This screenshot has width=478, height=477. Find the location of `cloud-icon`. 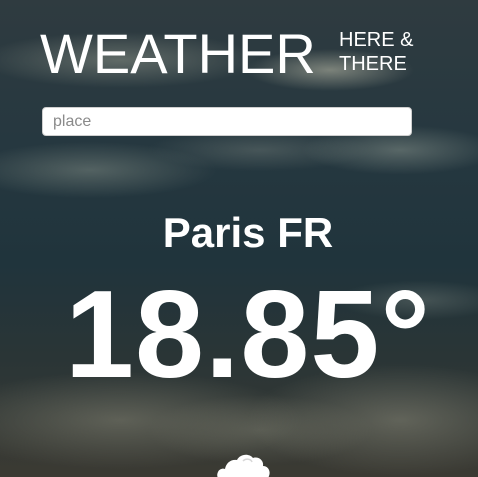

cloud-icon is located at coordinates (243, 465).